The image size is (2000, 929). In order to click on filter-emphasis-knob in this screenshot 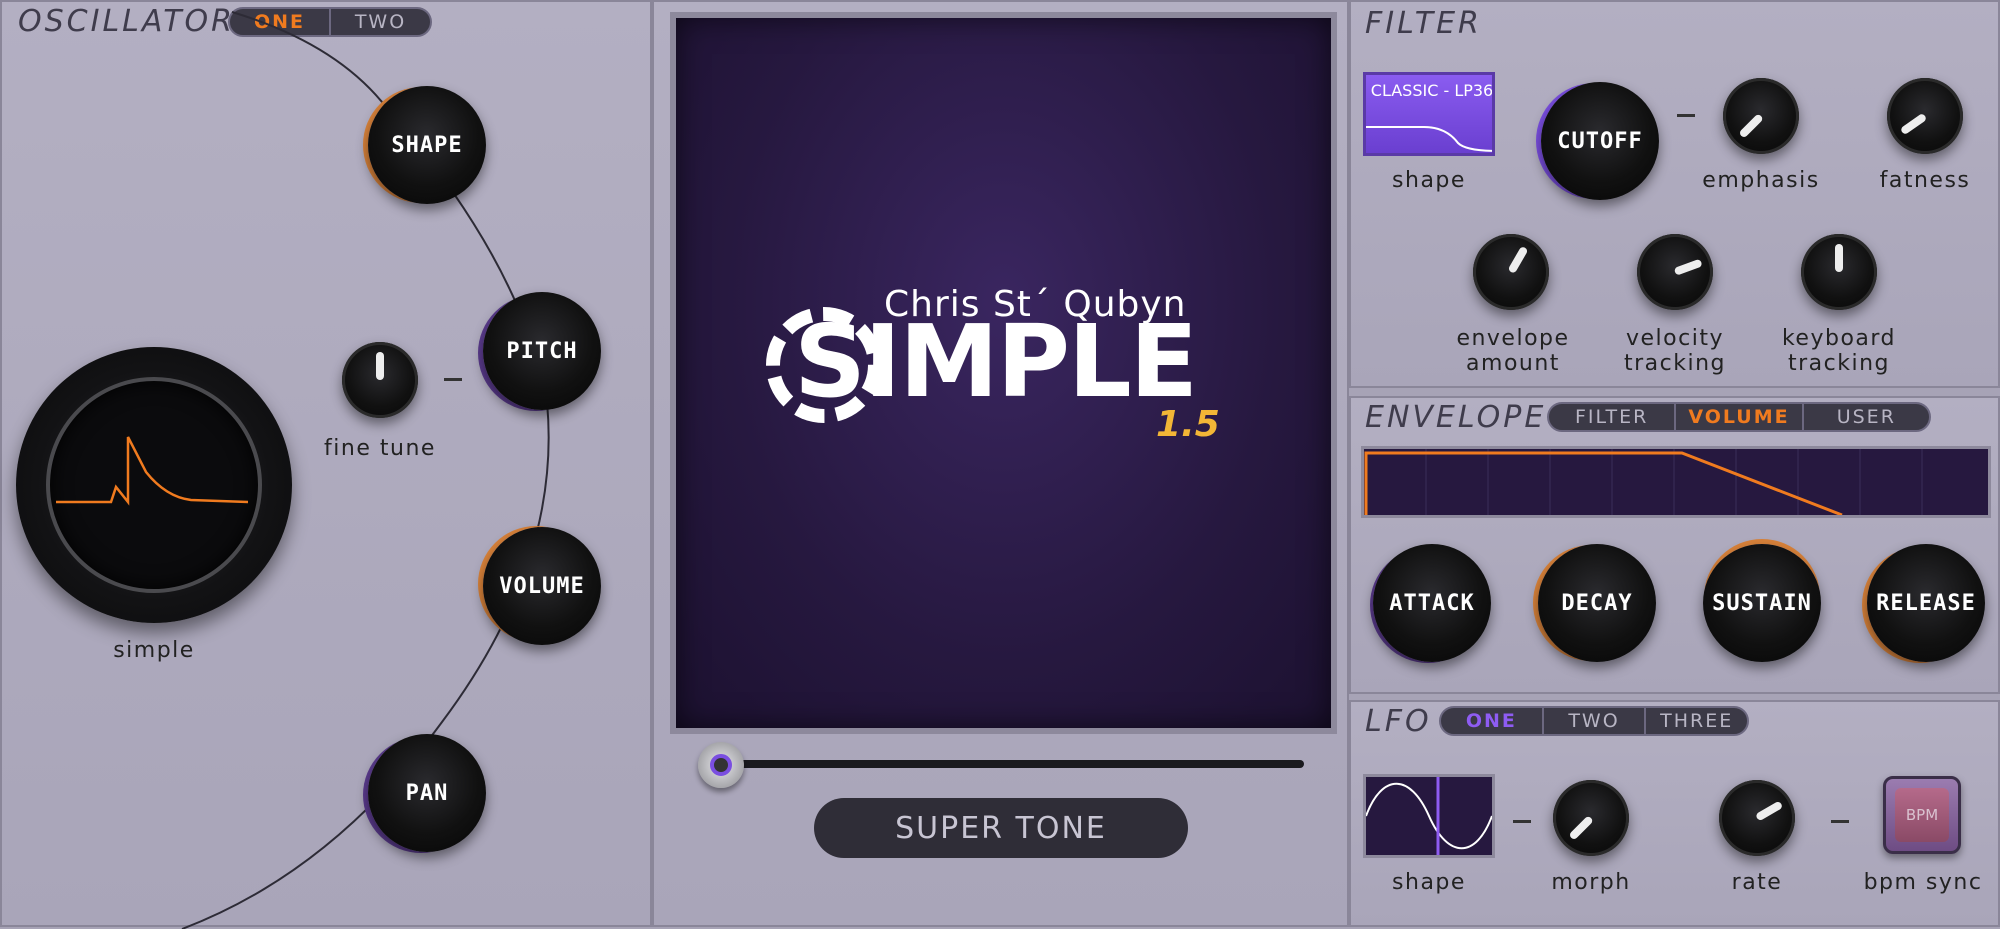, I will do `click(1761, 116)`.